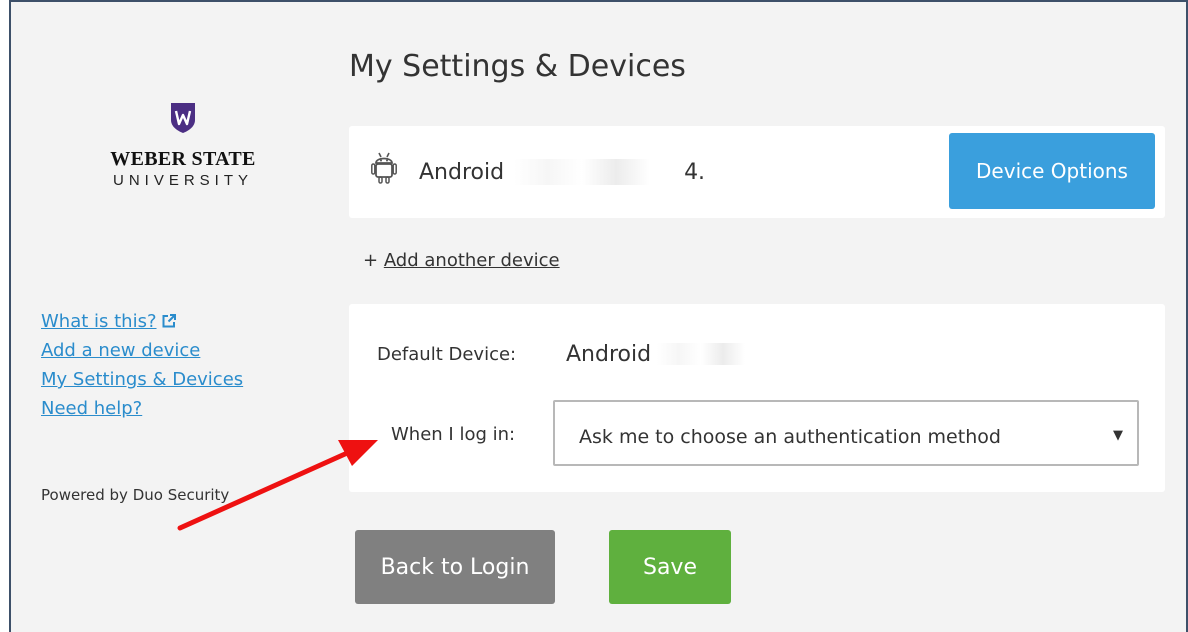 Image resolution: width=1188 pixels, height=632 pixels. I want to click on sidebar-link-my-settings: My Settings & Devices, so click(142, 379).